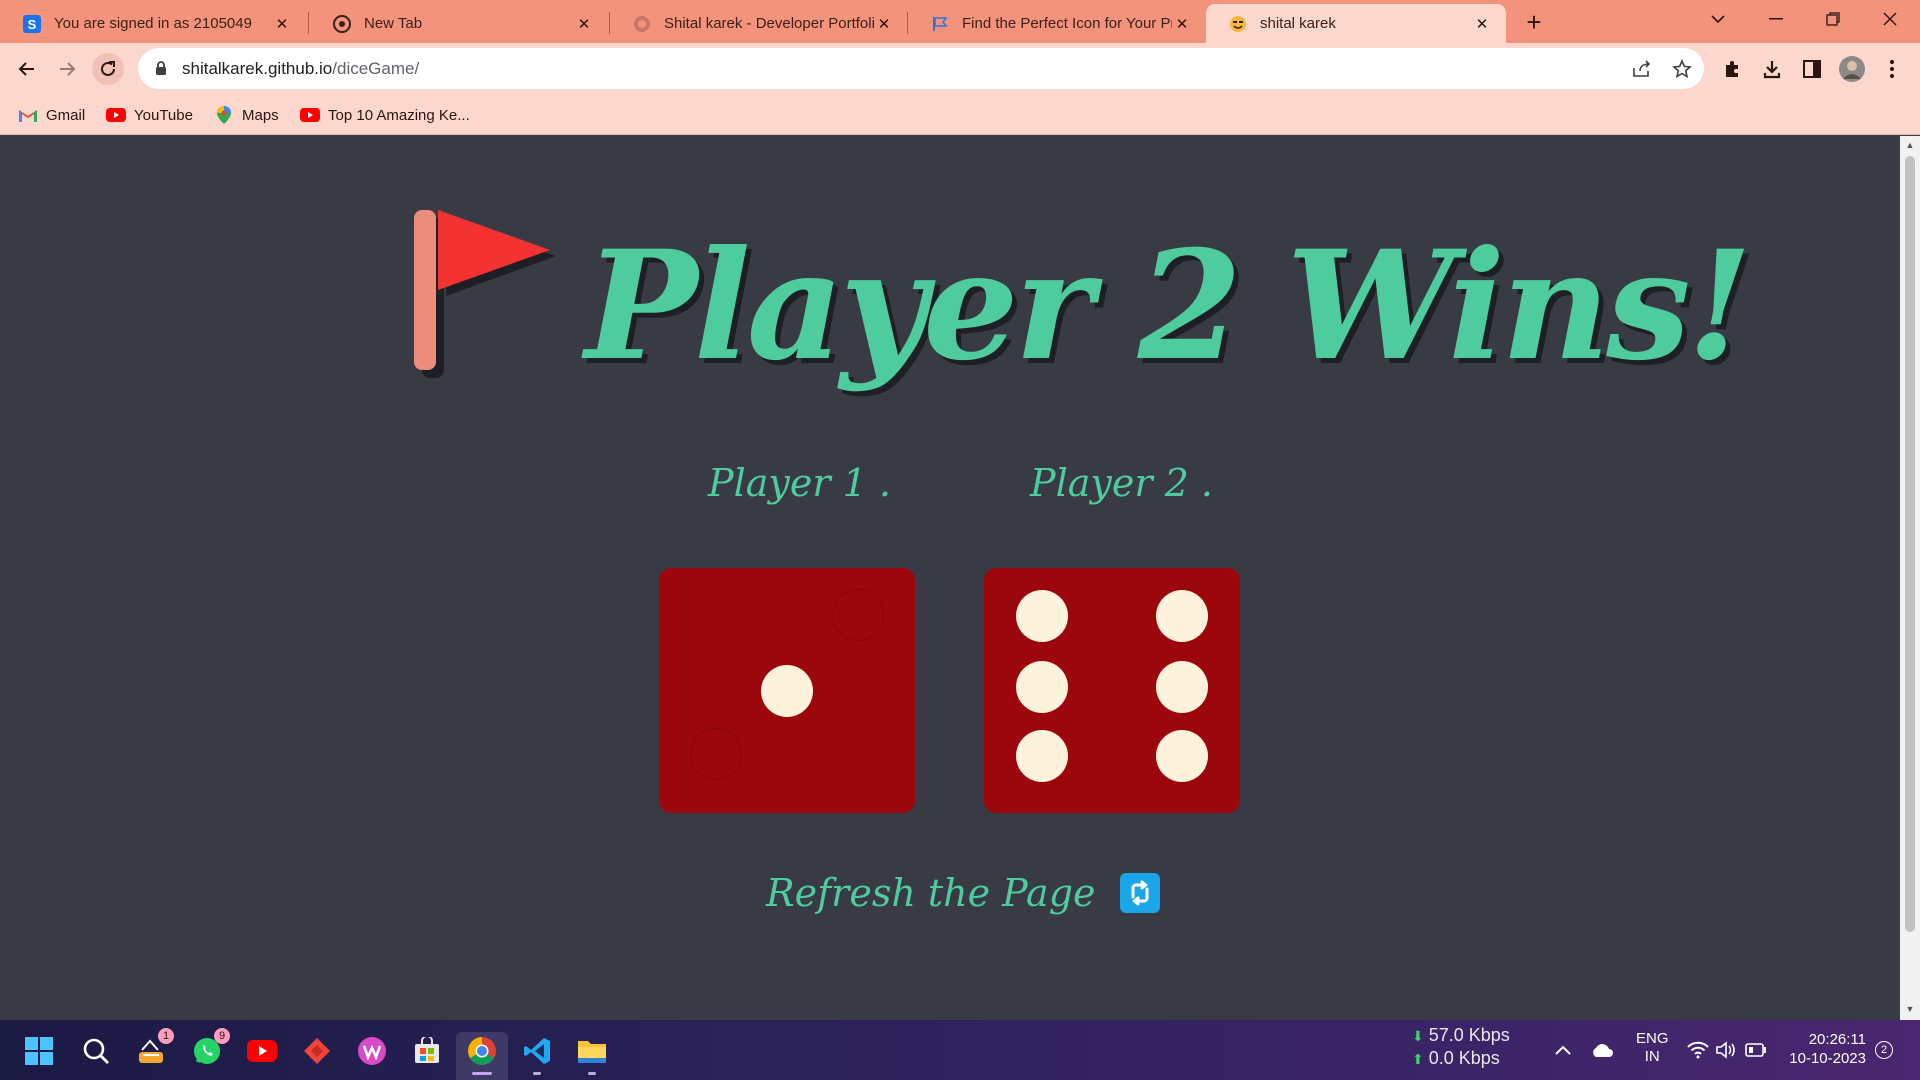 Image resolution: width=1920 pixels, height=1080 pixels. Describe the element at coordinates (1892, 69) in the screenshot. I see `more-options-icon` at that location.